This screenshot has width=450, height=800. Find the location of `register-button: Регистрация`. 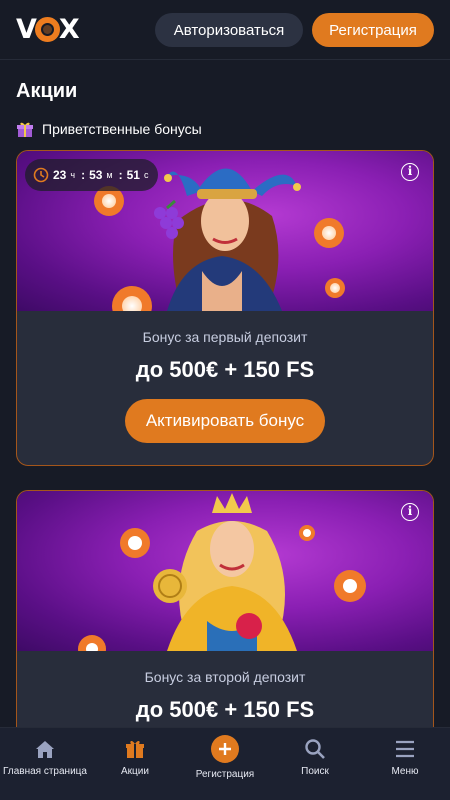

register-button: Регистрация is located at coordinates (373, 30).